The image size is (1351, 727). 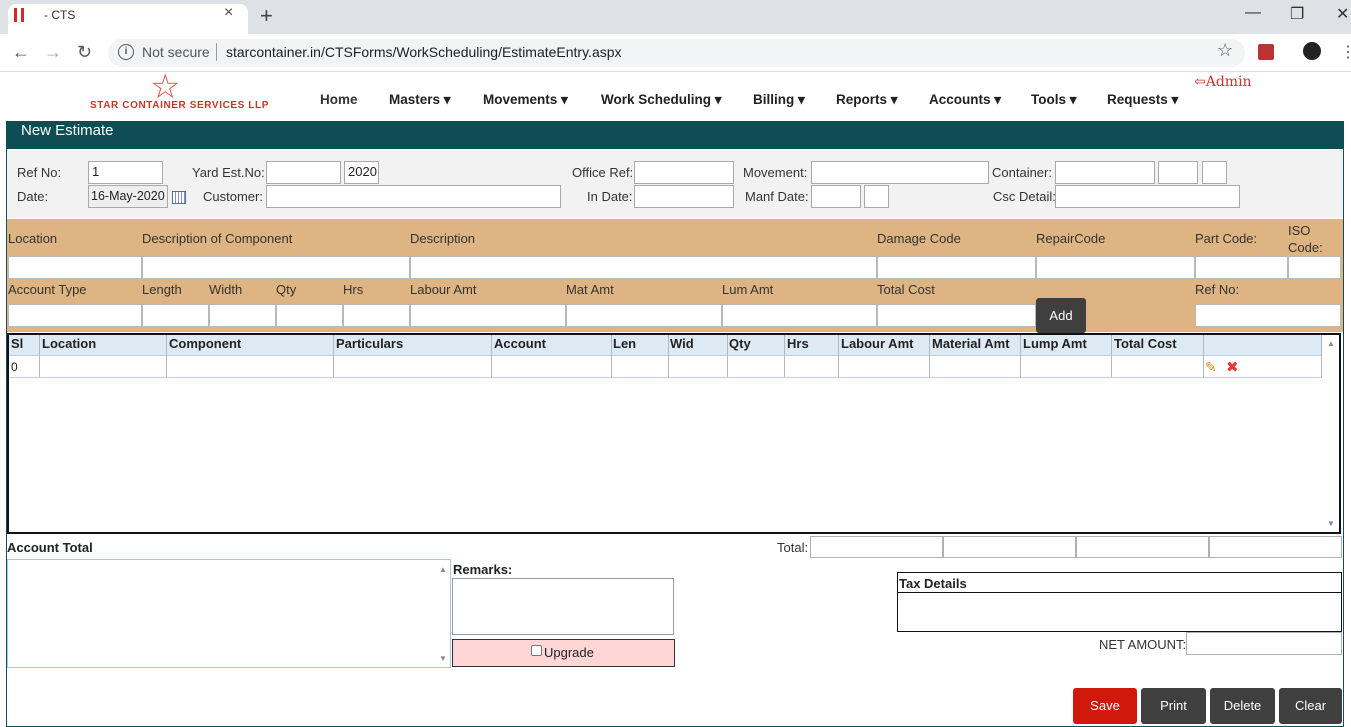 I want to click on nav-tools: Tools ▾, so click(x=1054, y=100).